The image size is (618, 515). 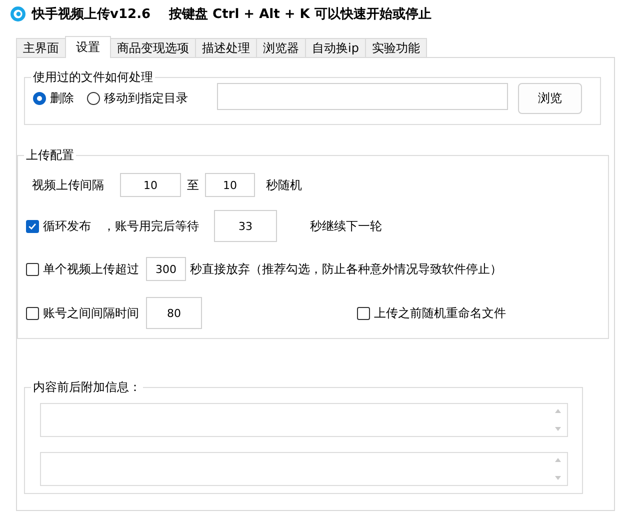 I want to click on timeout-checkbox: 单个视频上传超过, so click(x=84, y=269).